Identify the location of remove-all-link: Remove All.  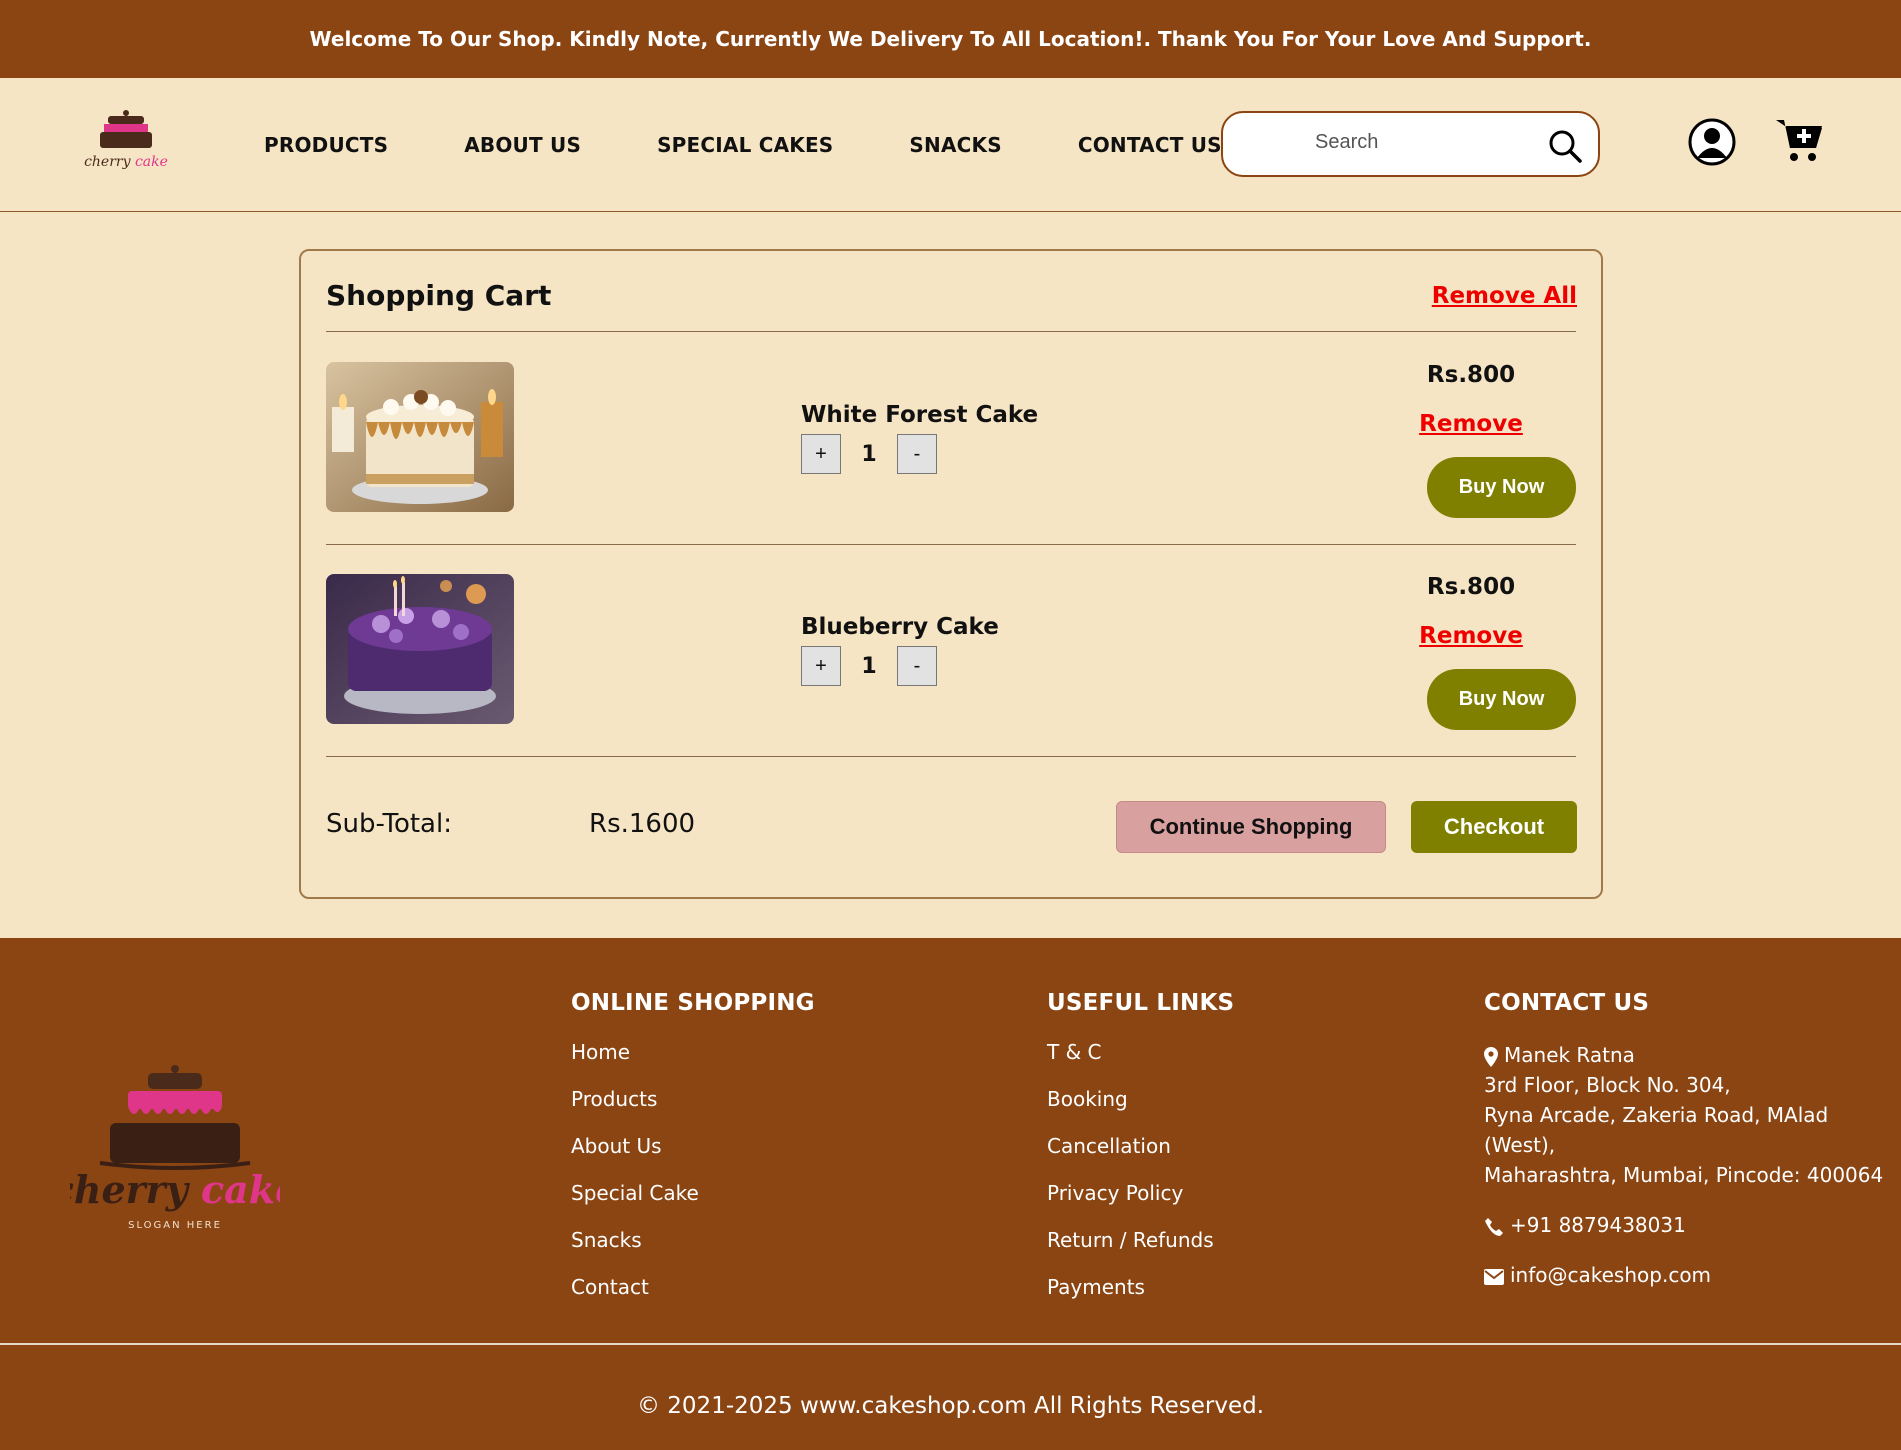
(1504, 296).